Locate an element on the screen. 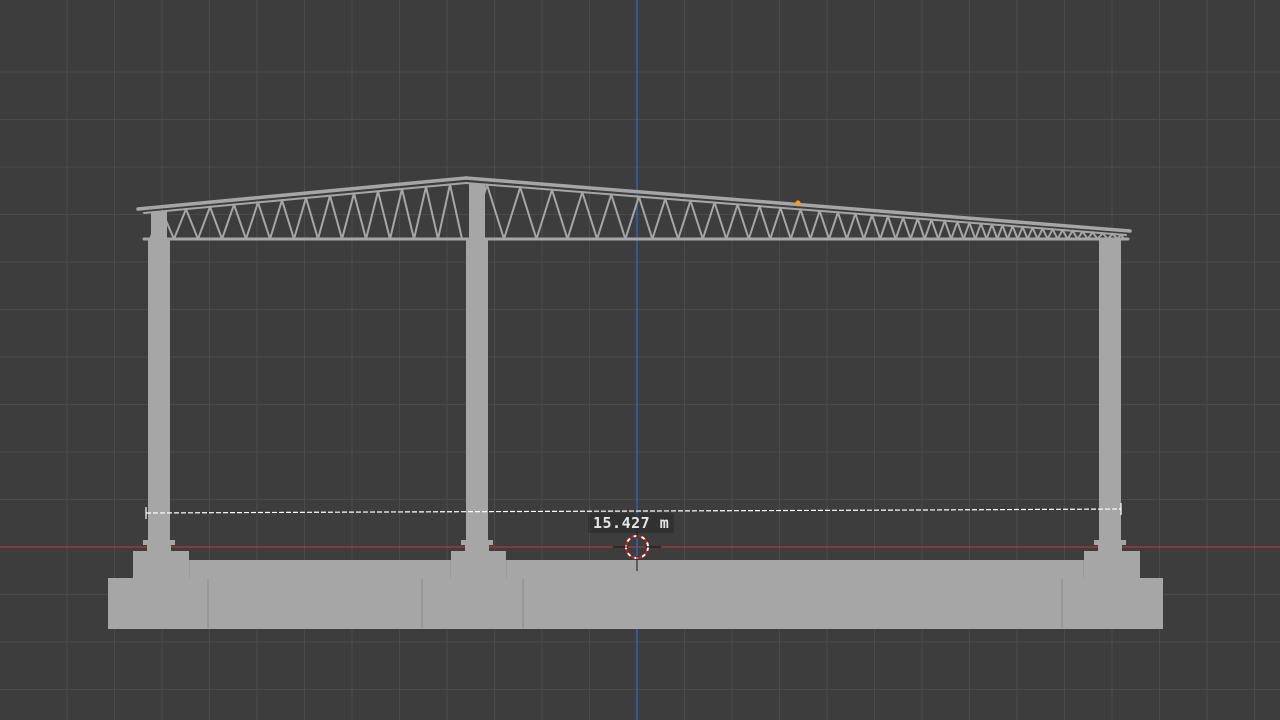  plinth-beam is located at coordinates (636, 569).